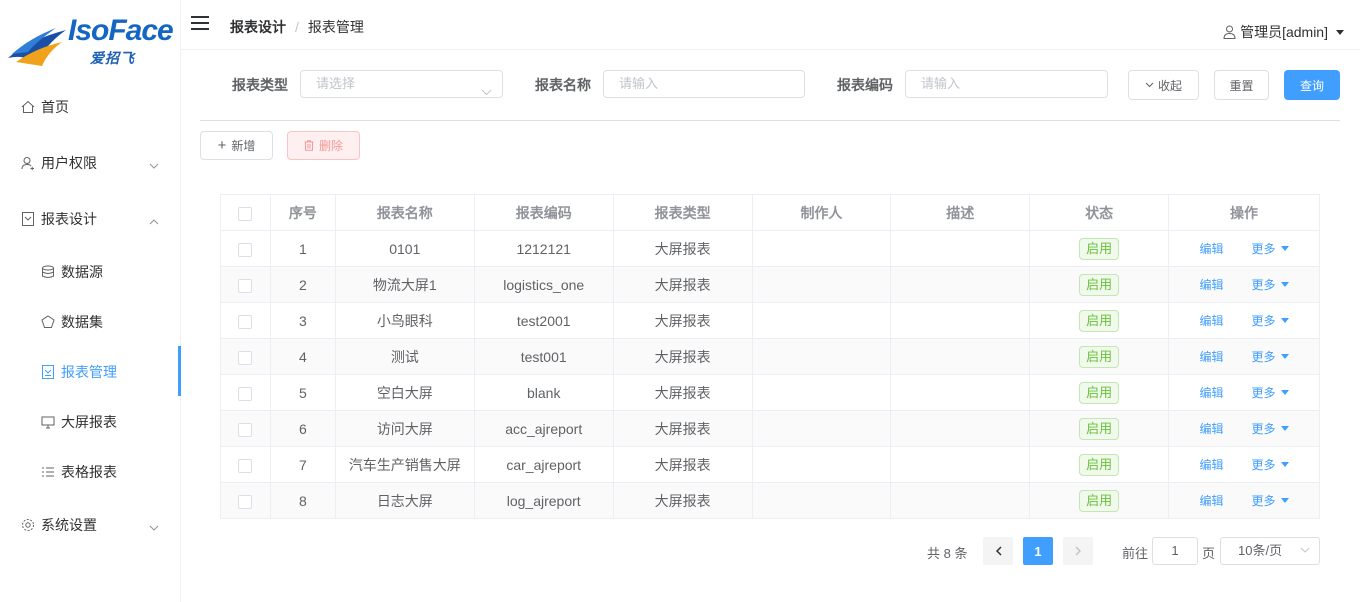 This screenshot has height=602, width=1360. I want to click on chevron-right-icon, so click(1078, 551).